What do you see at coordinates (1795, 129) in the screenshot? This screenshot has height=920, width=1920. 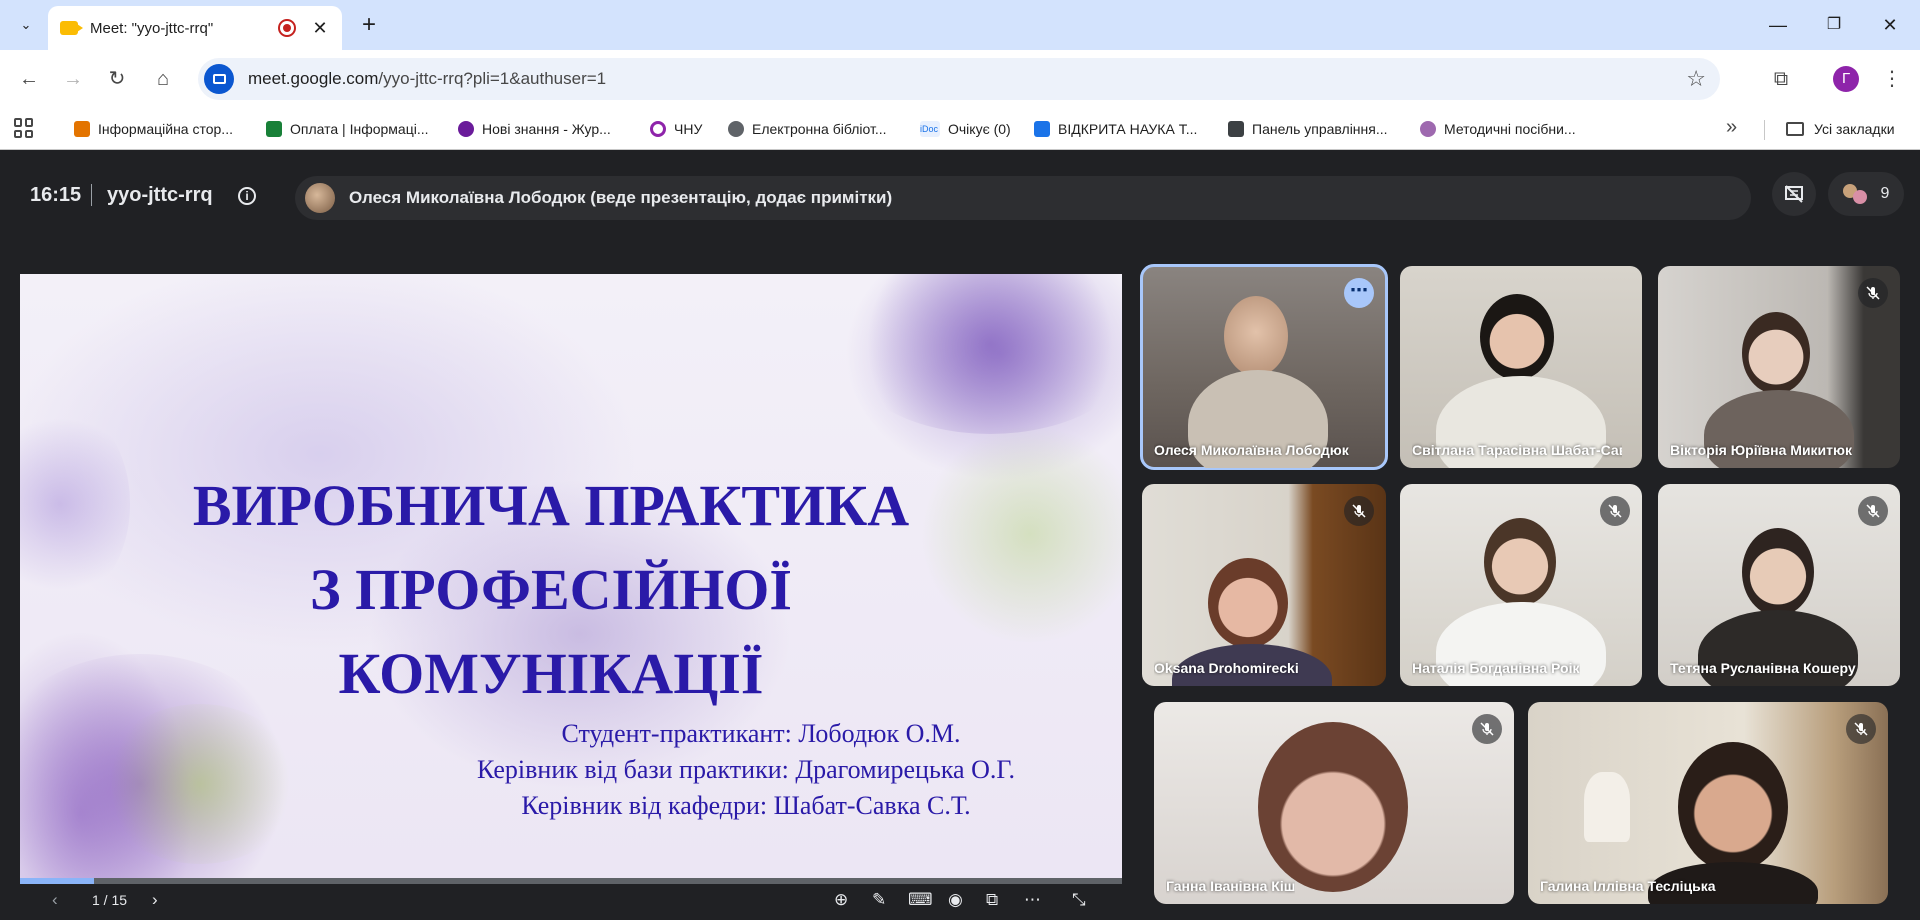 I see `folder-icon` at bounding box center [1795, 129].